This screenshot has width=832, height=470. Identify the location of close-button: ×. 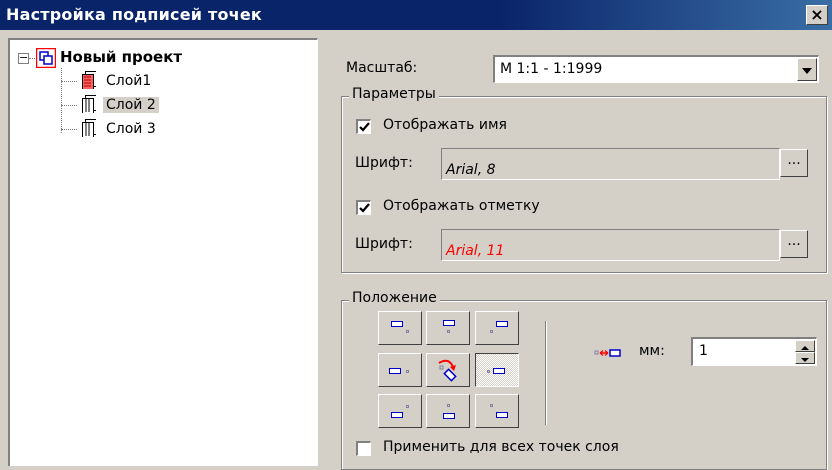
(817, 15).